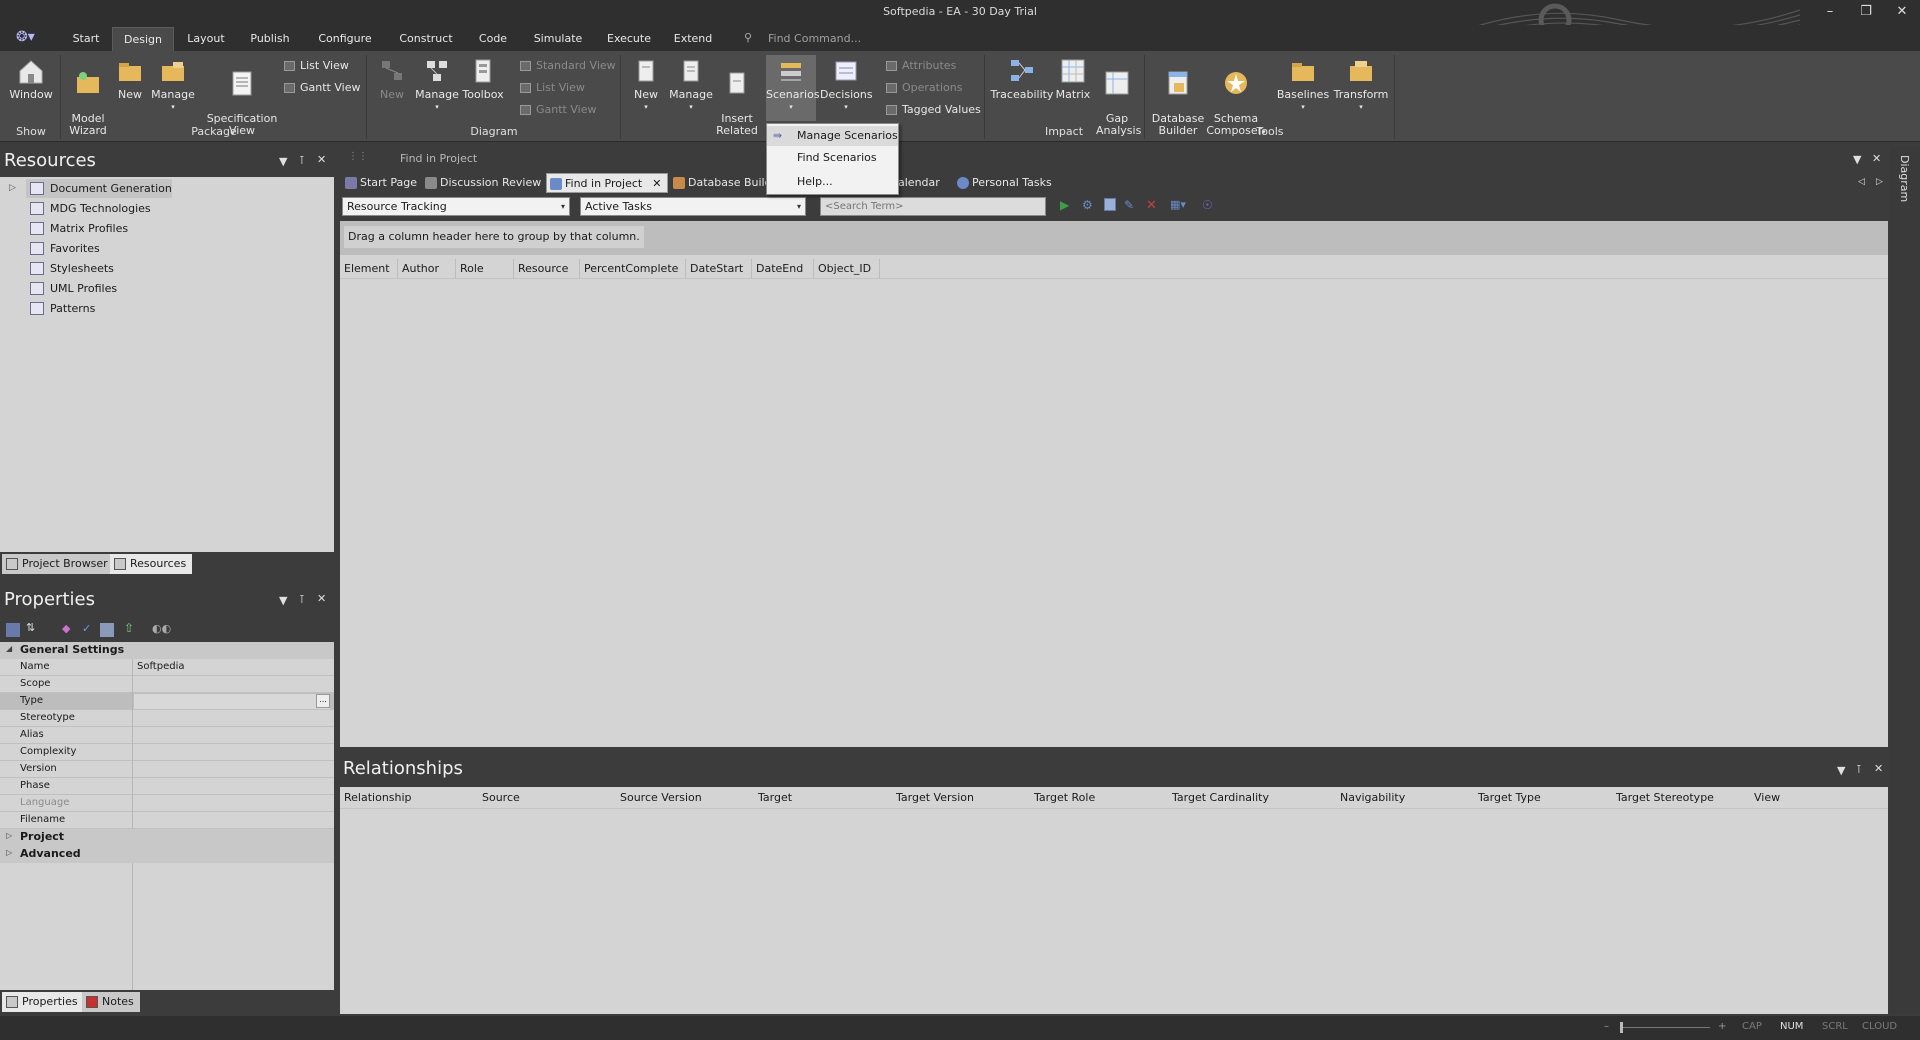  Describe the element at coordinates (693, 206) in the screenshot. I see `search-type-select: Active Tasks ▾` at that location.